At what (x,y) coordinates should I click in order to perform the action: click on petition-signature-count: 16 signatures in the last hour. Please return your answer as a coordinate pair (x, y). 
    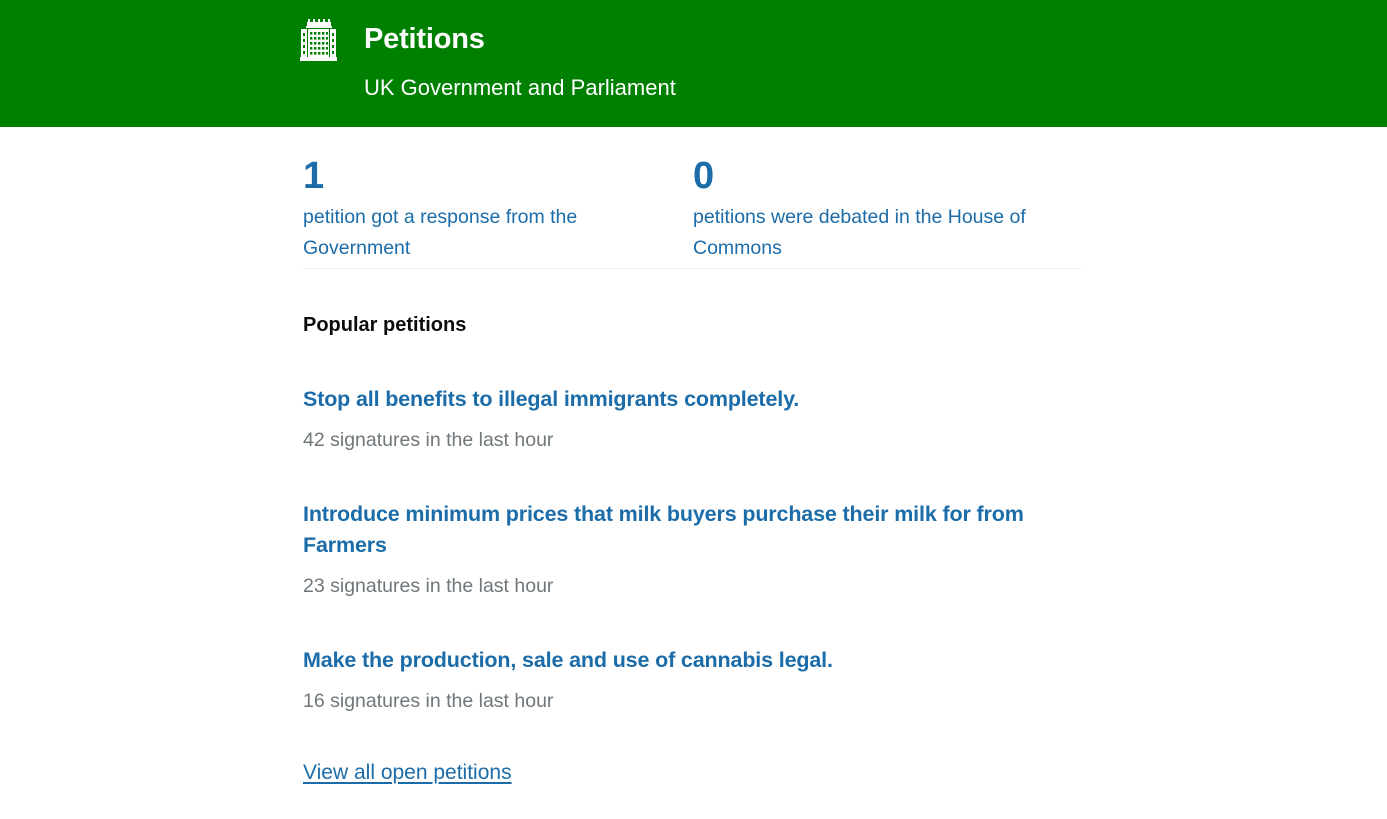
    Looking at the image, I should click on (693, 701).